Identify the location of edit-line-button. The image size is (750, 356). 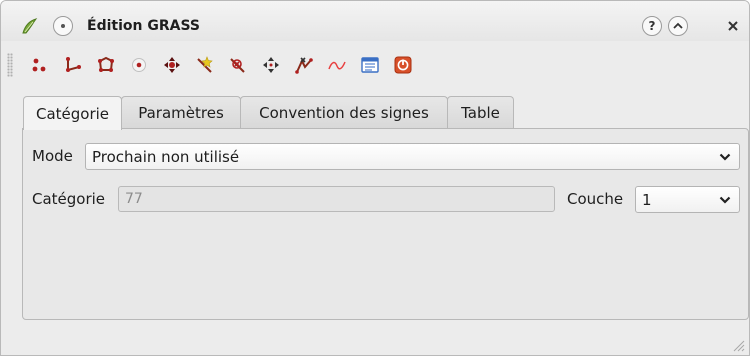
(337, 65).